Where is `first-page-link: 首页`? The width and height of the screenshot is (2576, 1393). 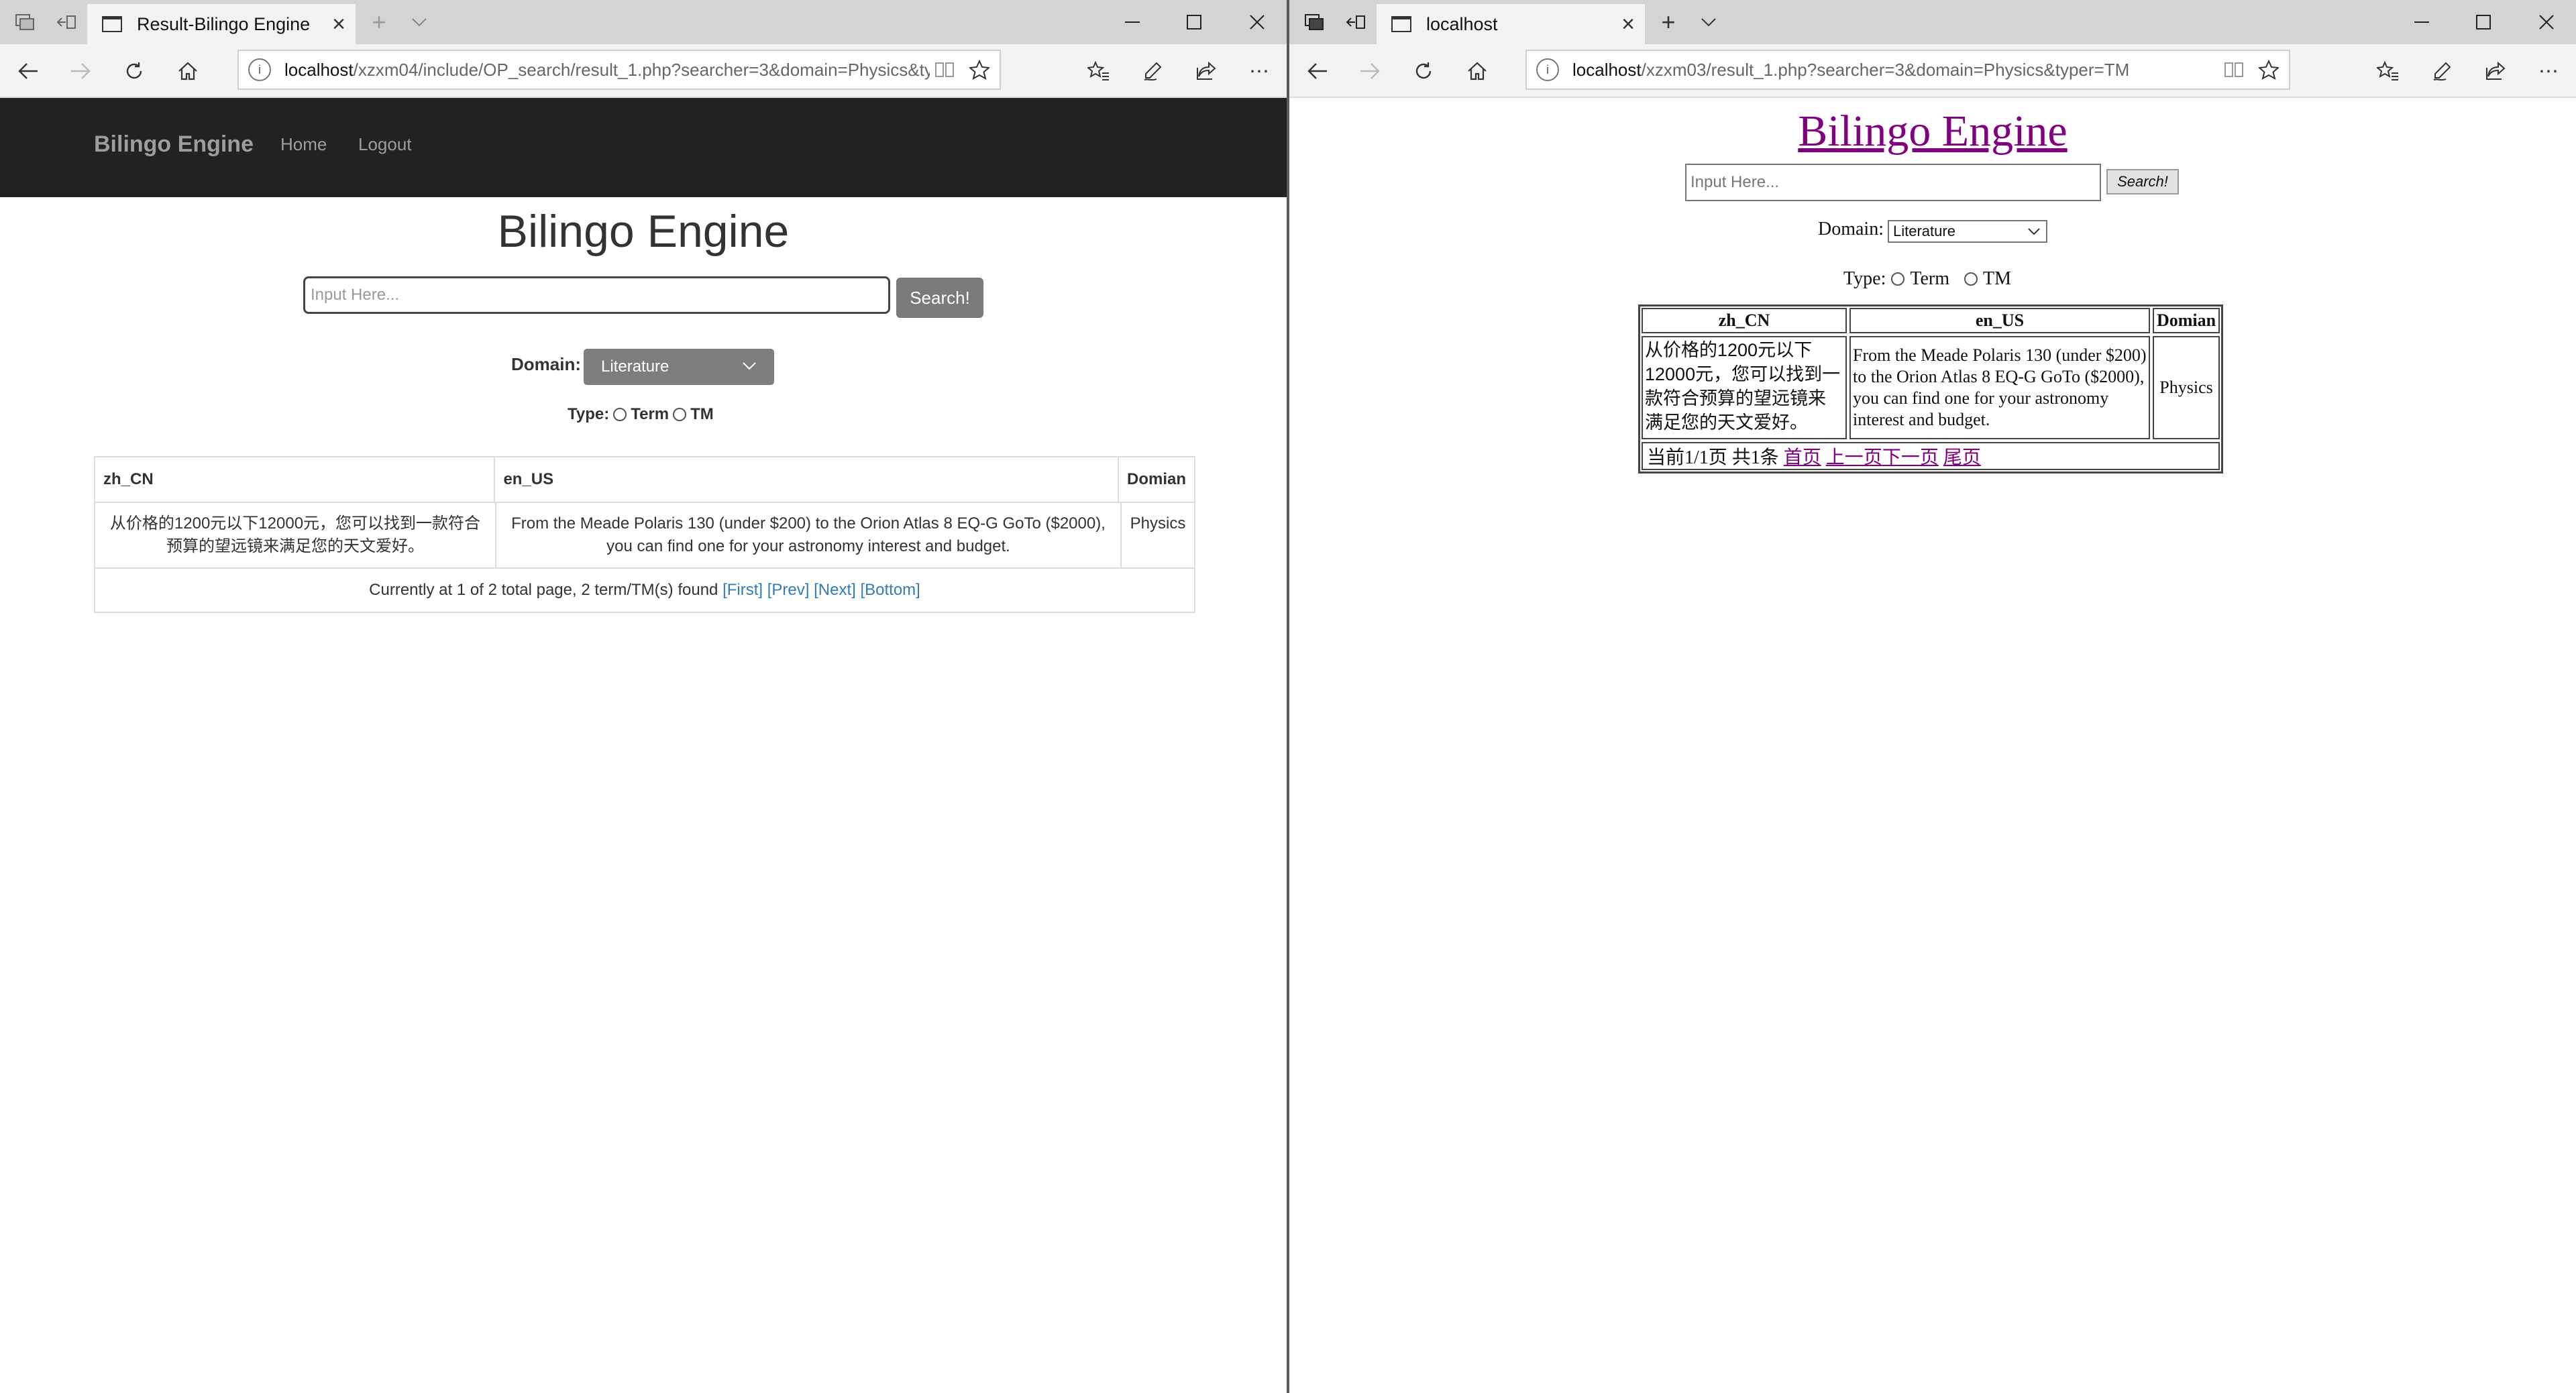
first-page-link: 首页 is located at coordinates (1802, 456).